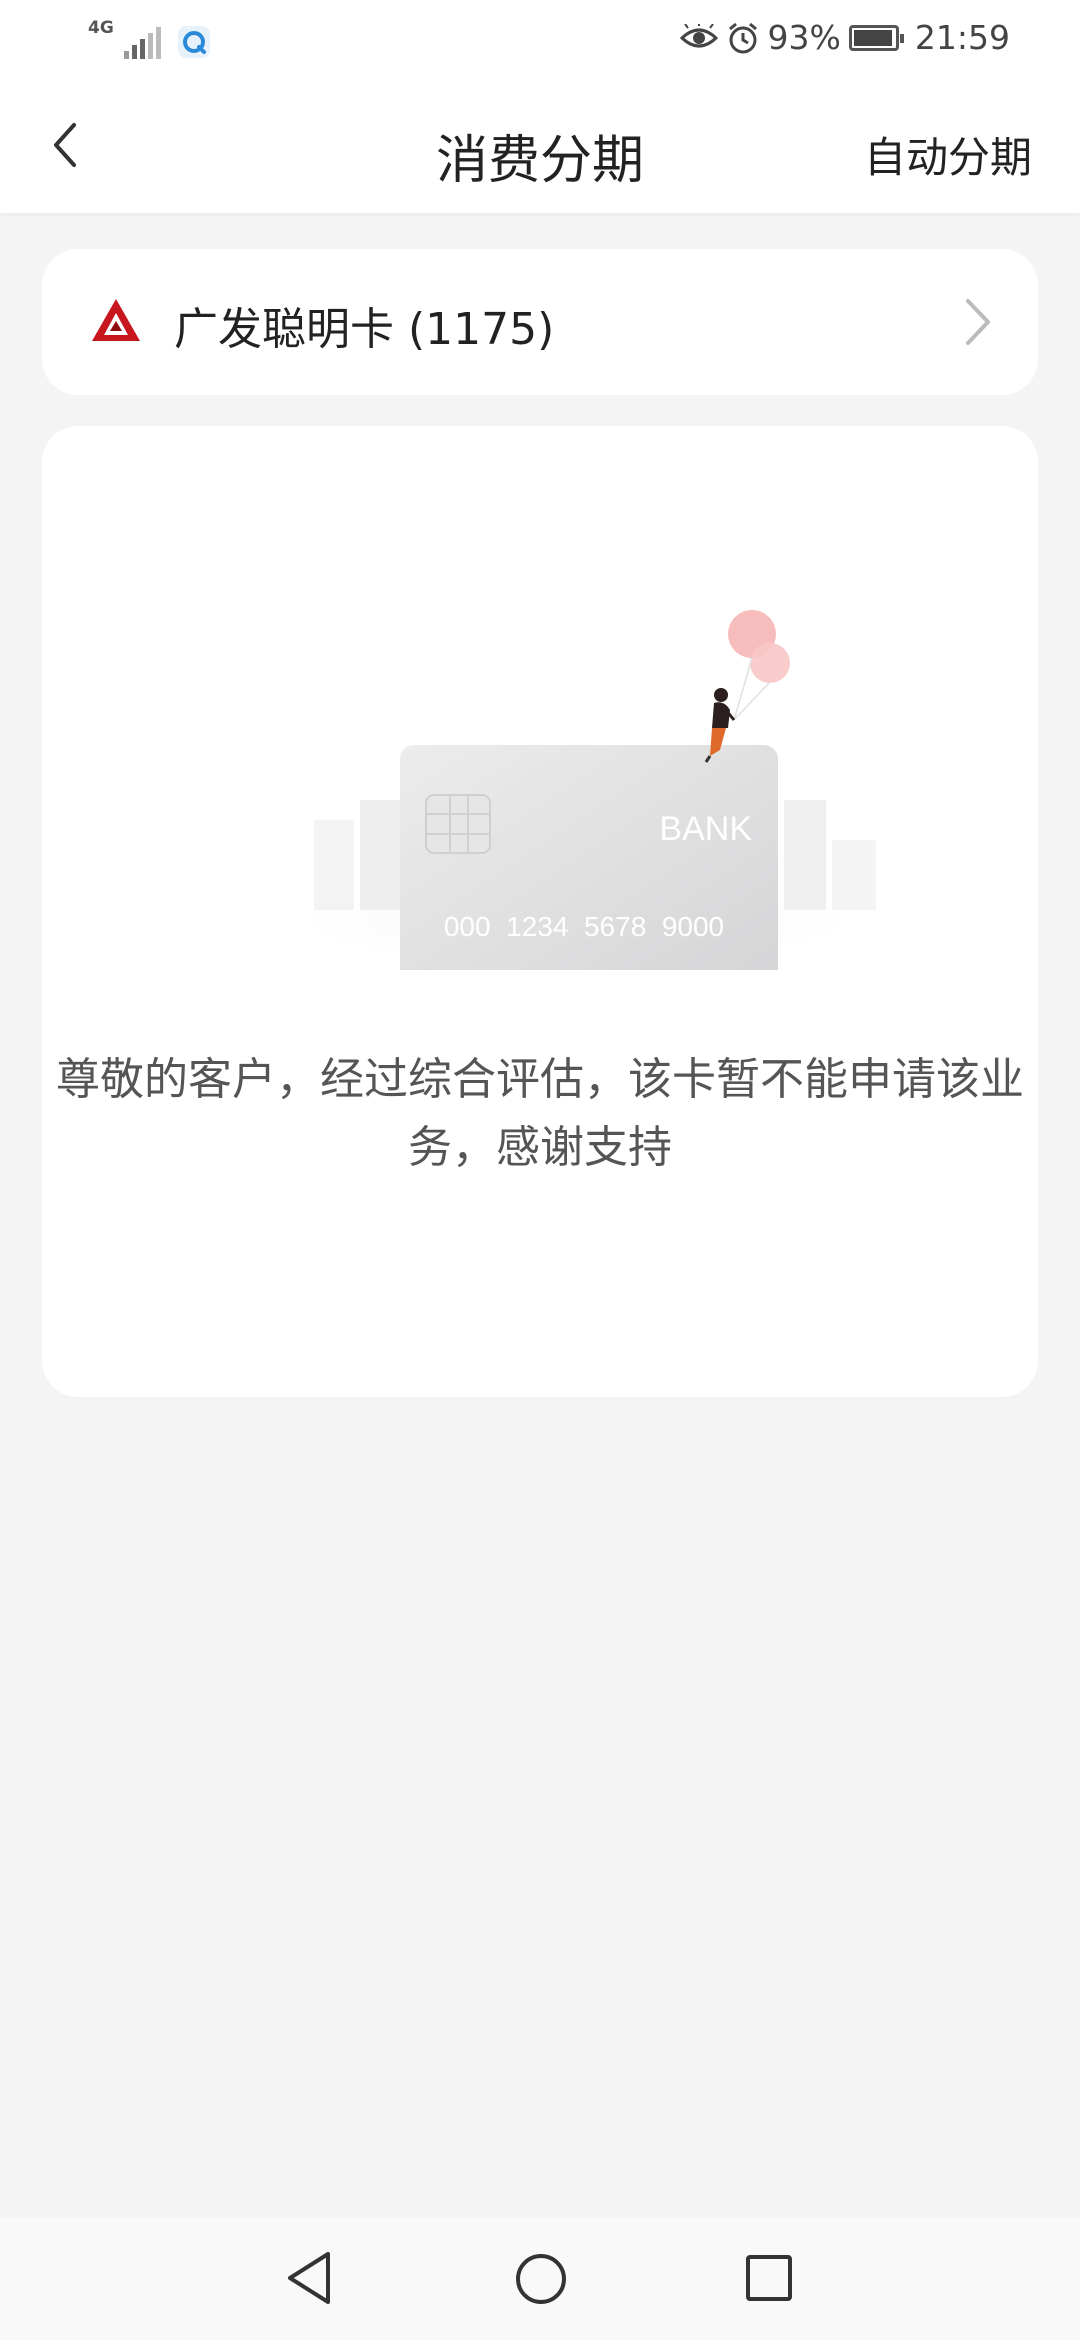 The width and height of the screenshot is (1080, 2340). Describe the element at coordinates (364, 329) in the screenshot. I see `card-name: 广发聪明卡 (1175)` at that location.